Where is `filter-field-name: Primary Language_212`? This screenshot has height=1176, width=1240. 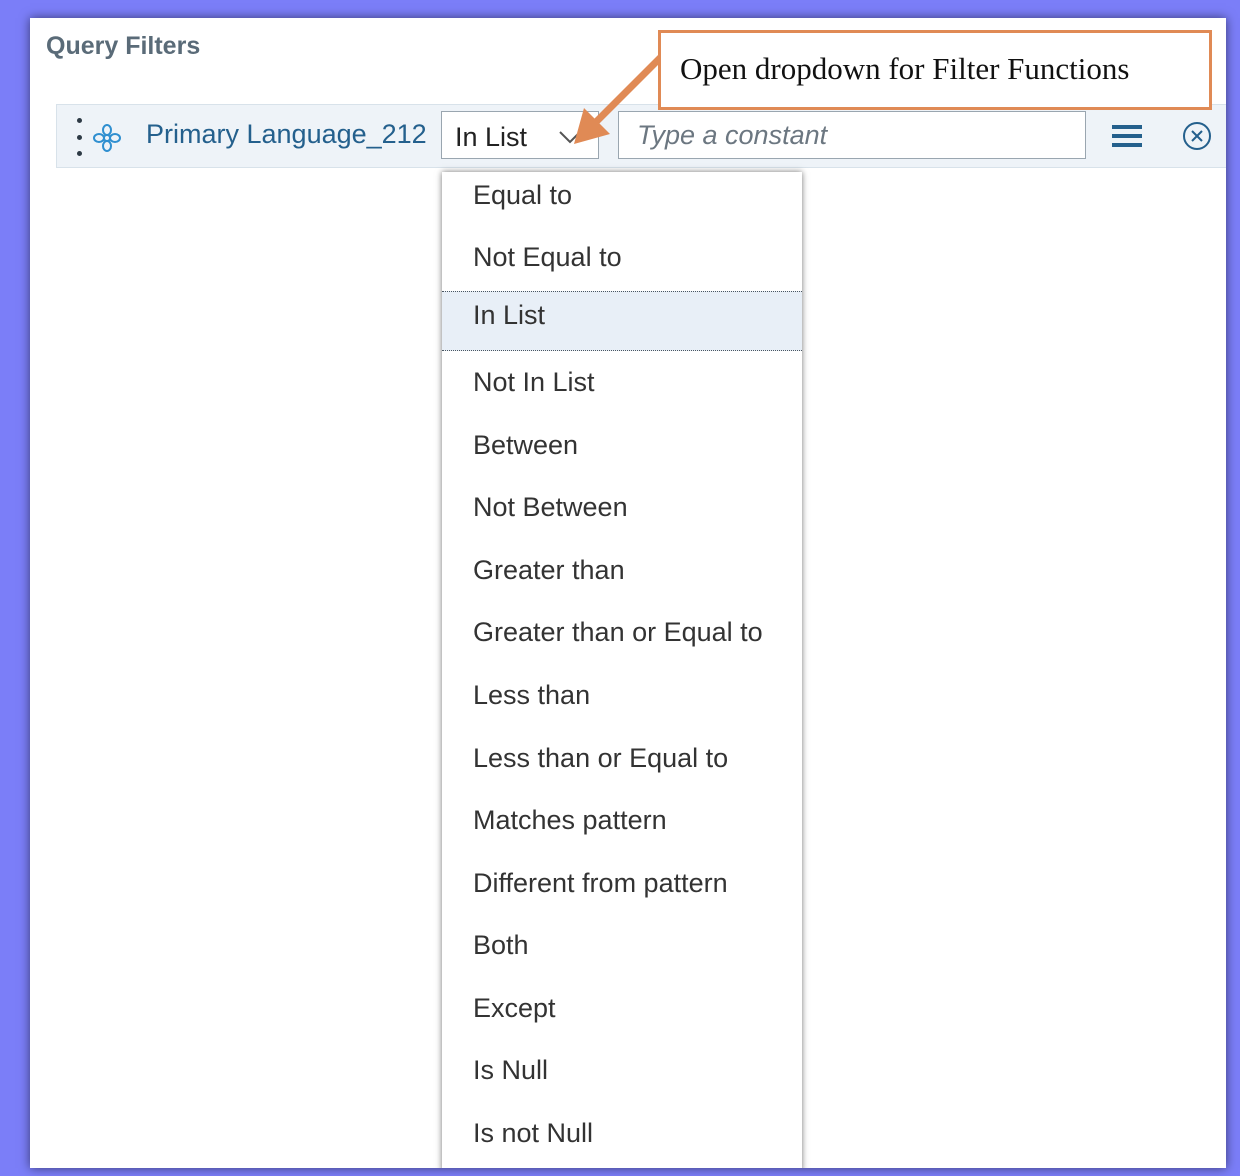
filter-field-name: Primary Language_212 is located at coordinates (286, 134).